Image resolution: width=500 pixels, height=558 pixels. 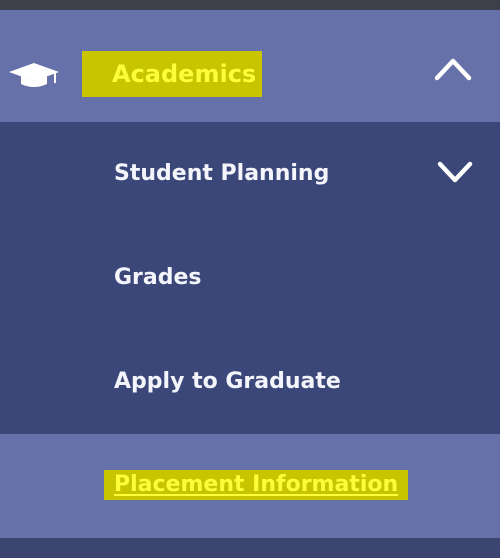 What do you see at coordinates (158, 277) in the screenshot?
I see `submenu-item-label: Grades` at bounding box center [158, 277].